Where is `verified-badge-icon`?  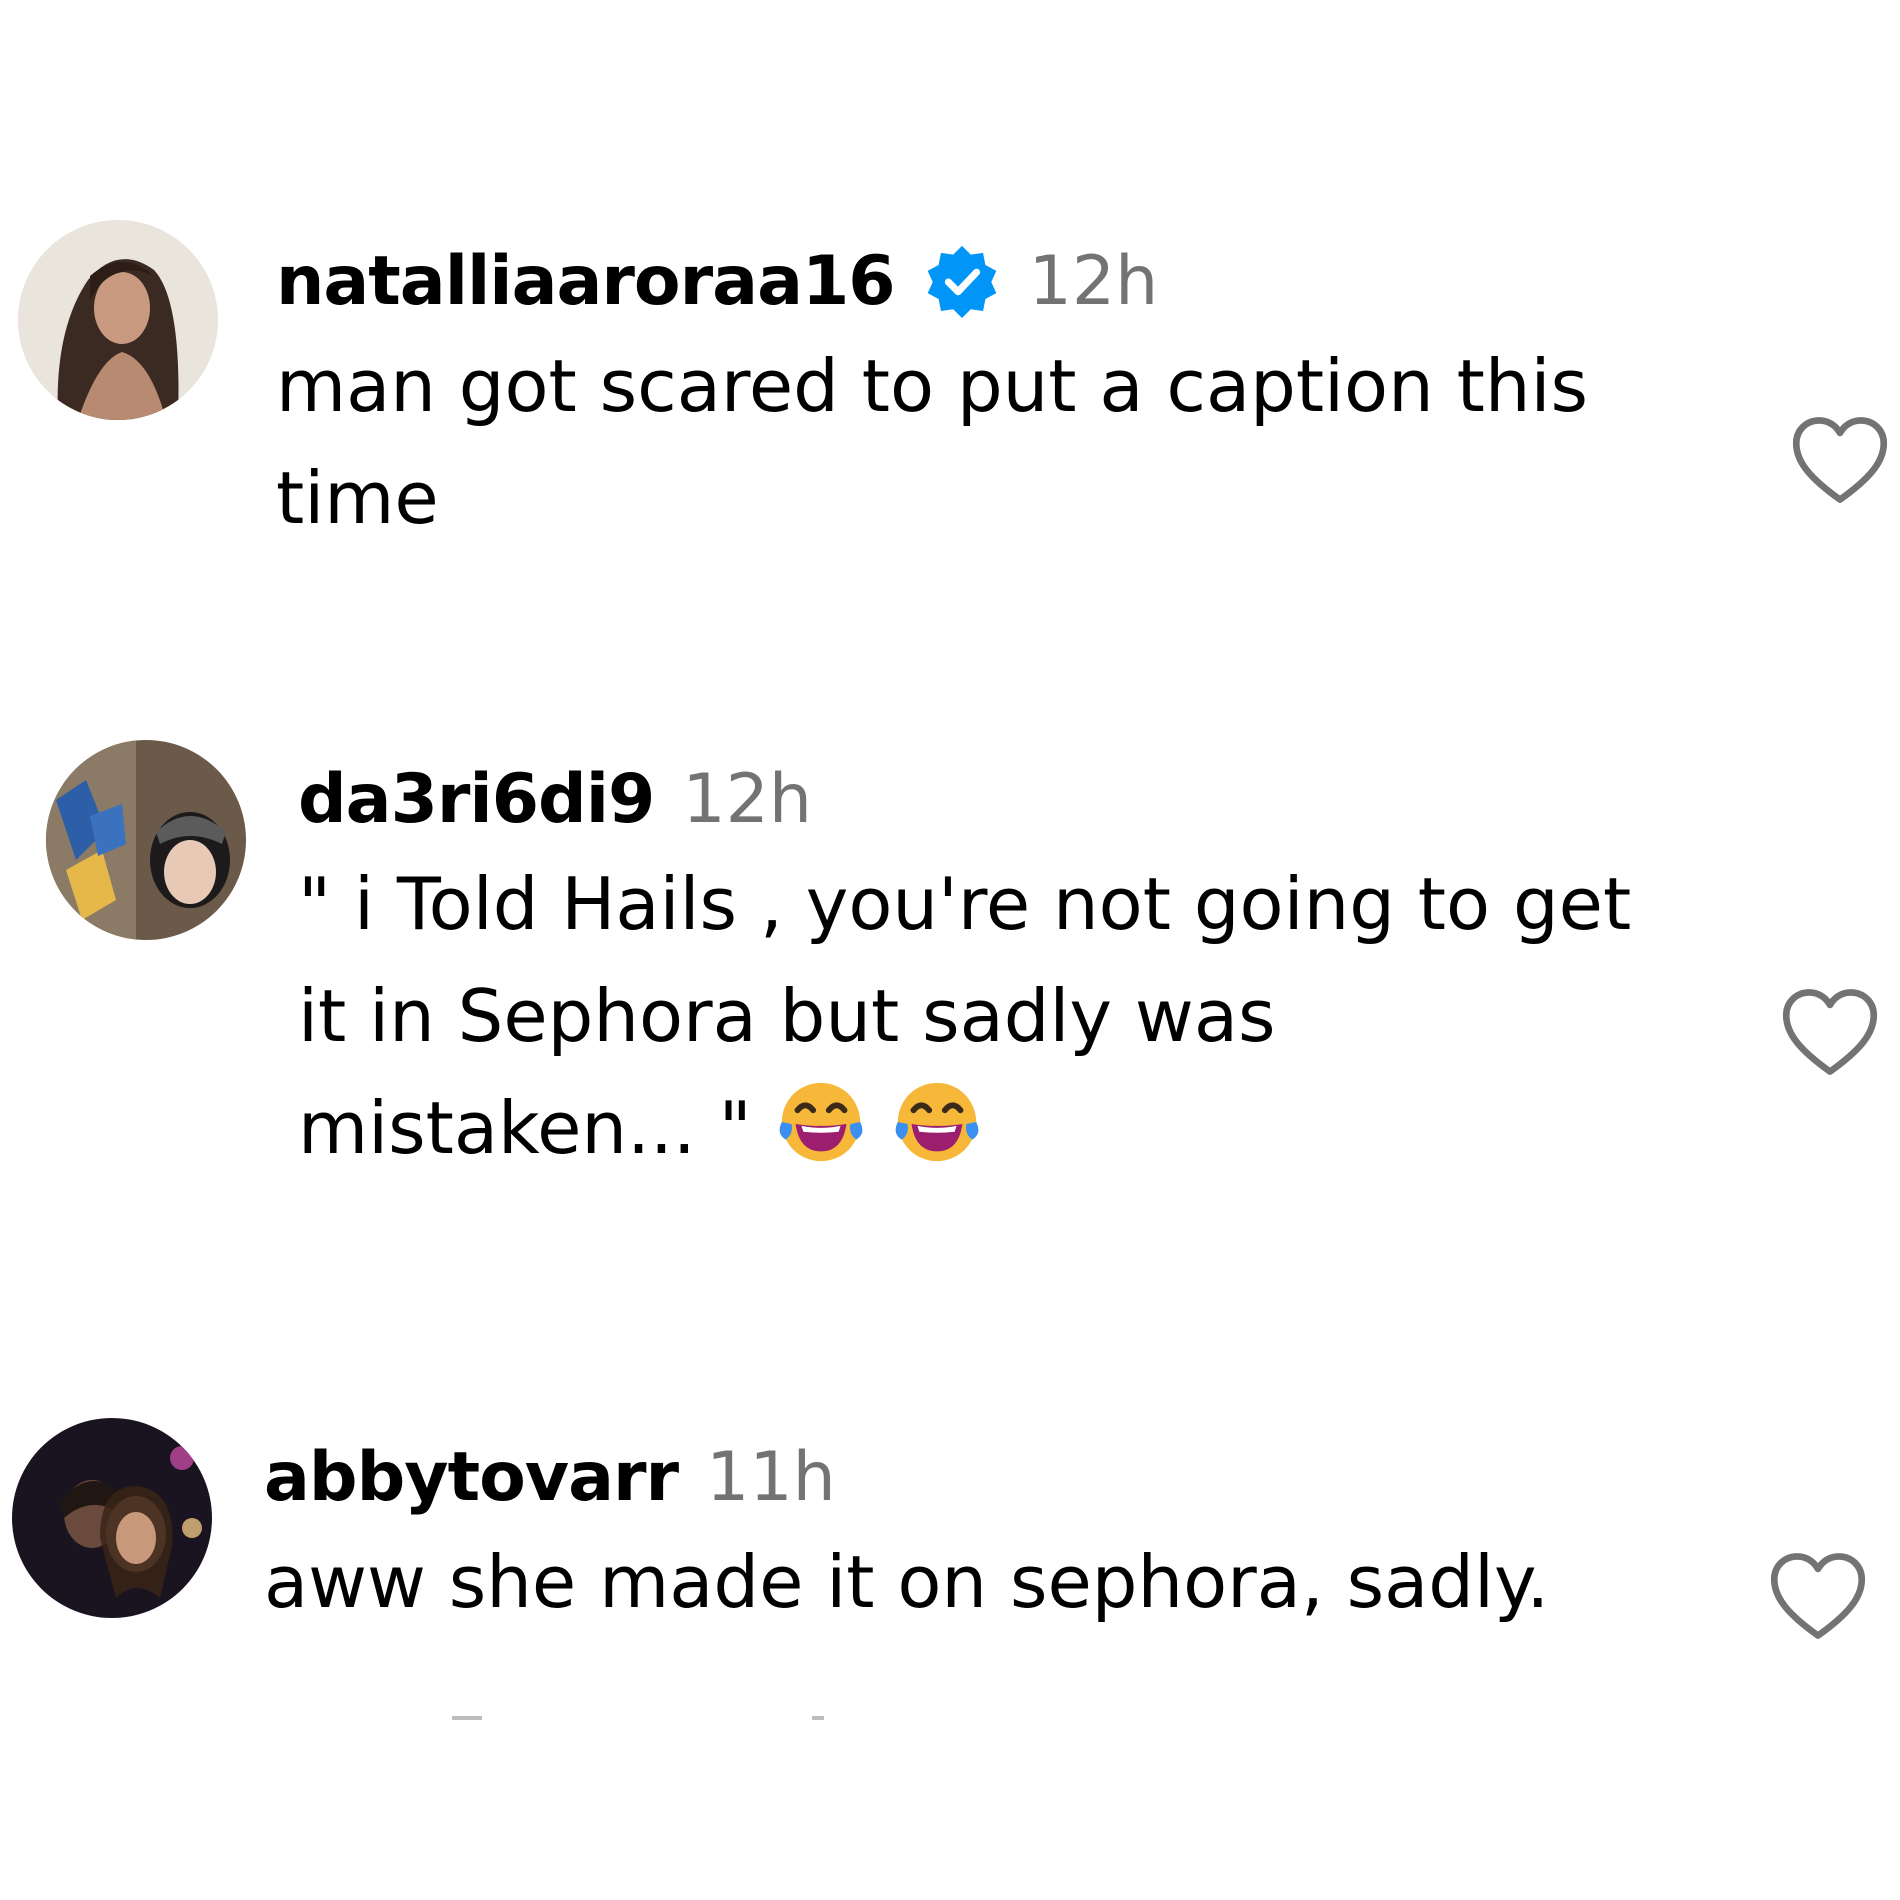 verified-badge-icon is located at coordinates (962, 281).